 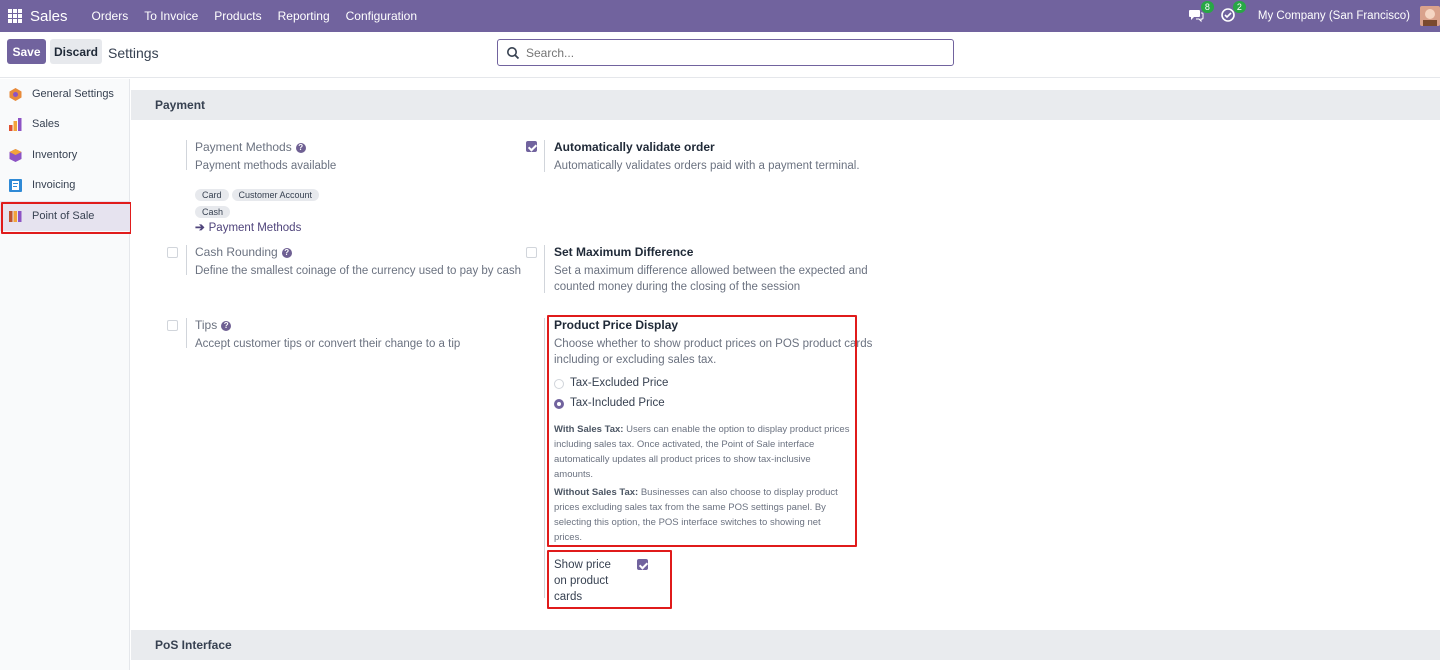 What do you see at coordinates (513, 52) in the screenshot?
I see `search-icon` at bounding box center [513, 52].